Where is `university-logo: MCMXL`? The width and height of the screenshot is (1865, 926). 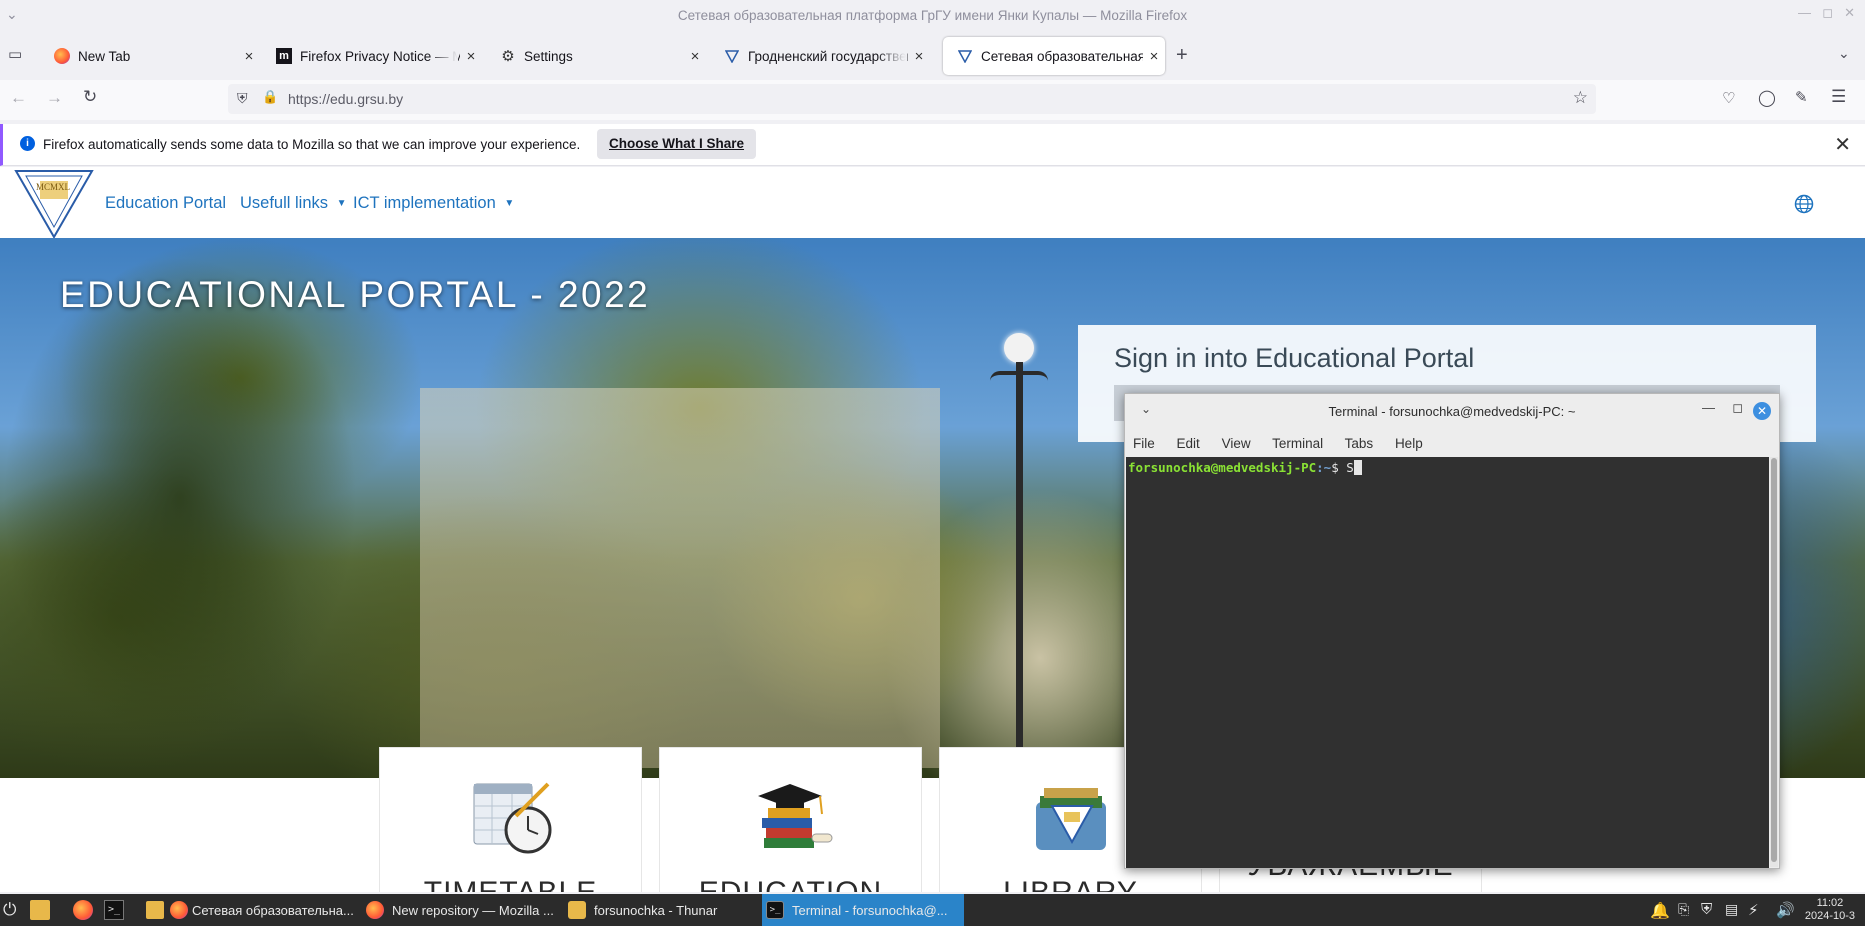 university-logo: MCMXL is located at coordinates (54, 204).